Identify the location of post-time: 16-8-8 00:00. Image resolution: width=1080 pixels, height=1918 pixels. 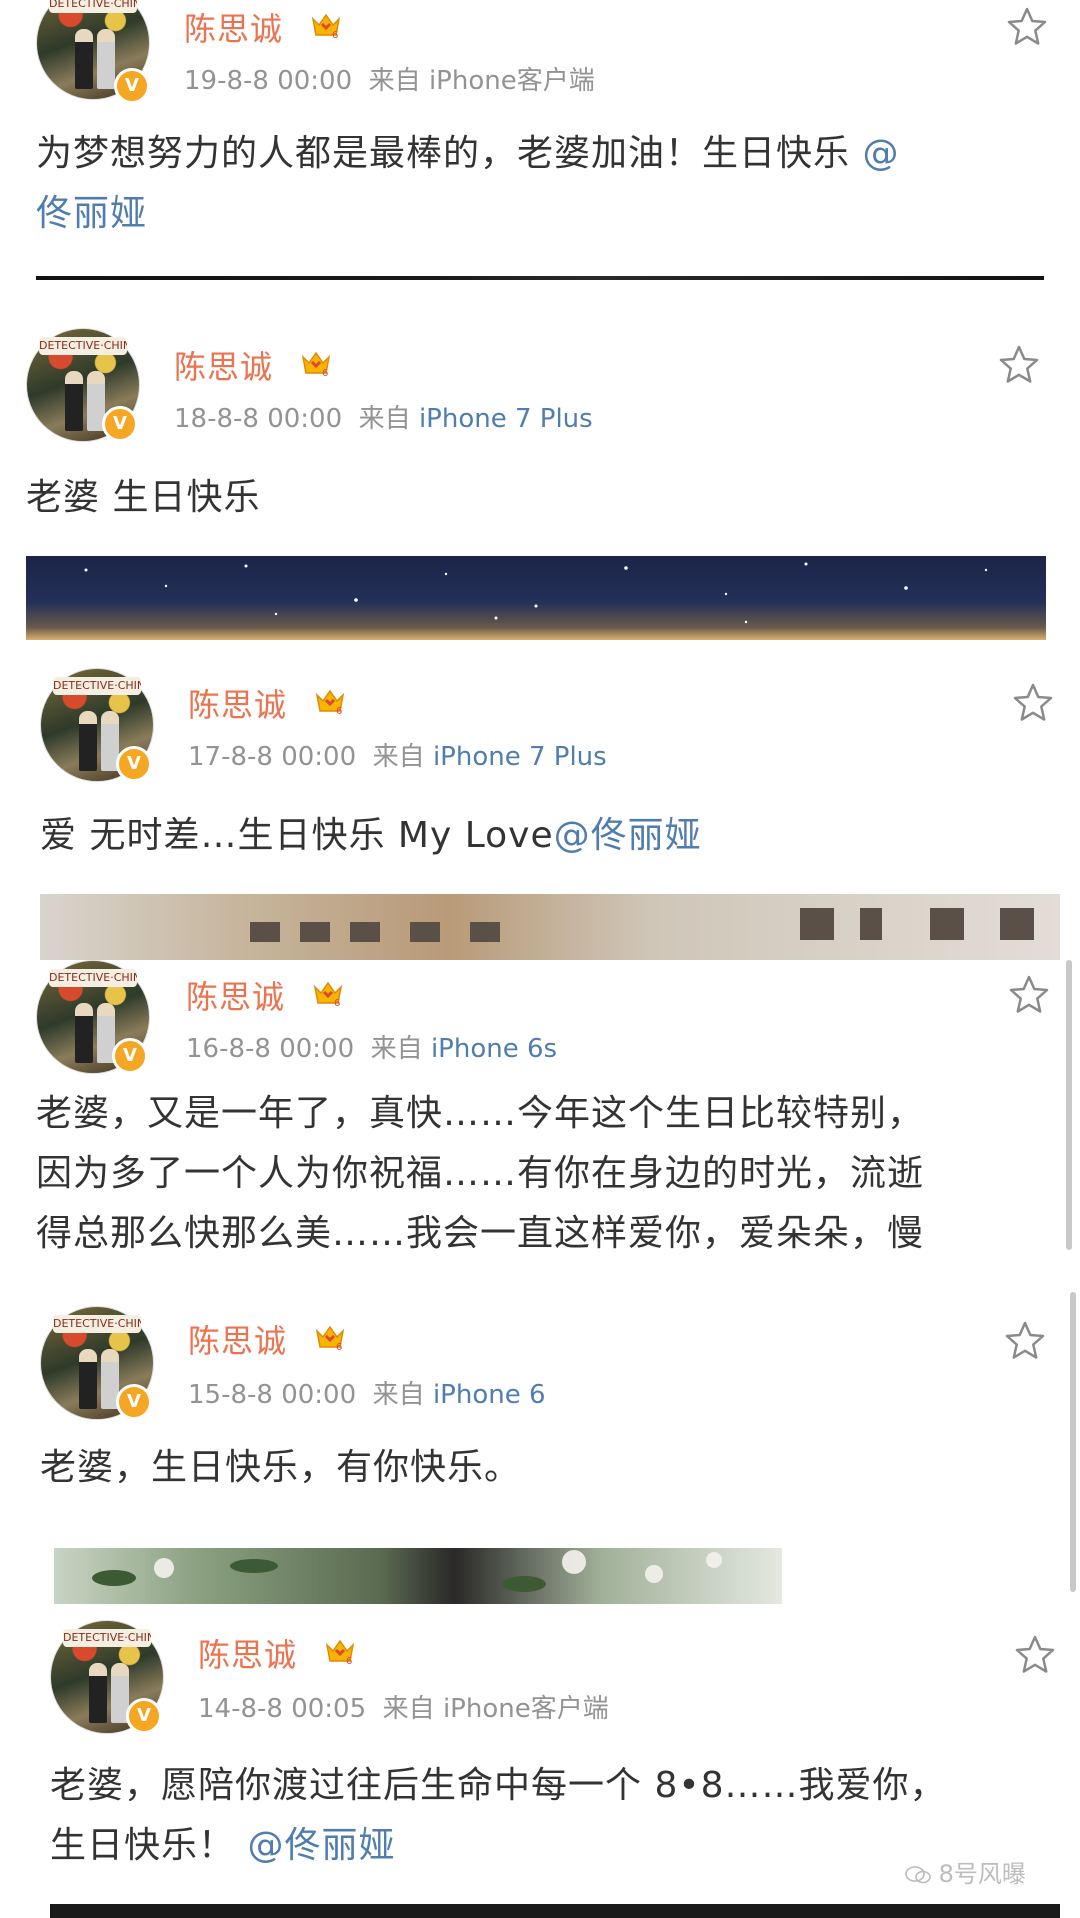
(270, 1049).